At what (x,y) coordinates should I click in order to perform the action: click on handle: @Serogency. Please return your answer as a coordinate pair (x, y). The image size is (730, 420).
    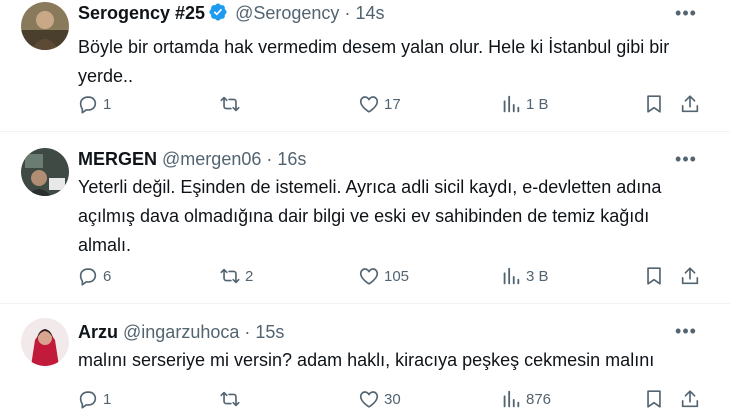
    Looking at the image, I should click on (287, 13).